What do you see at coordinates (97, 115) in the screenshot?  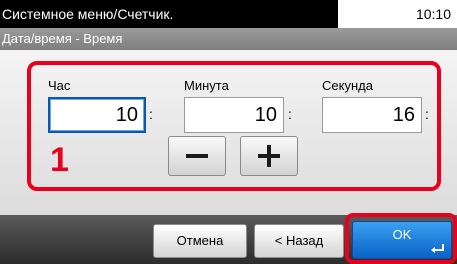 I see `hour-field: 10` at bounding box center [97, 115].